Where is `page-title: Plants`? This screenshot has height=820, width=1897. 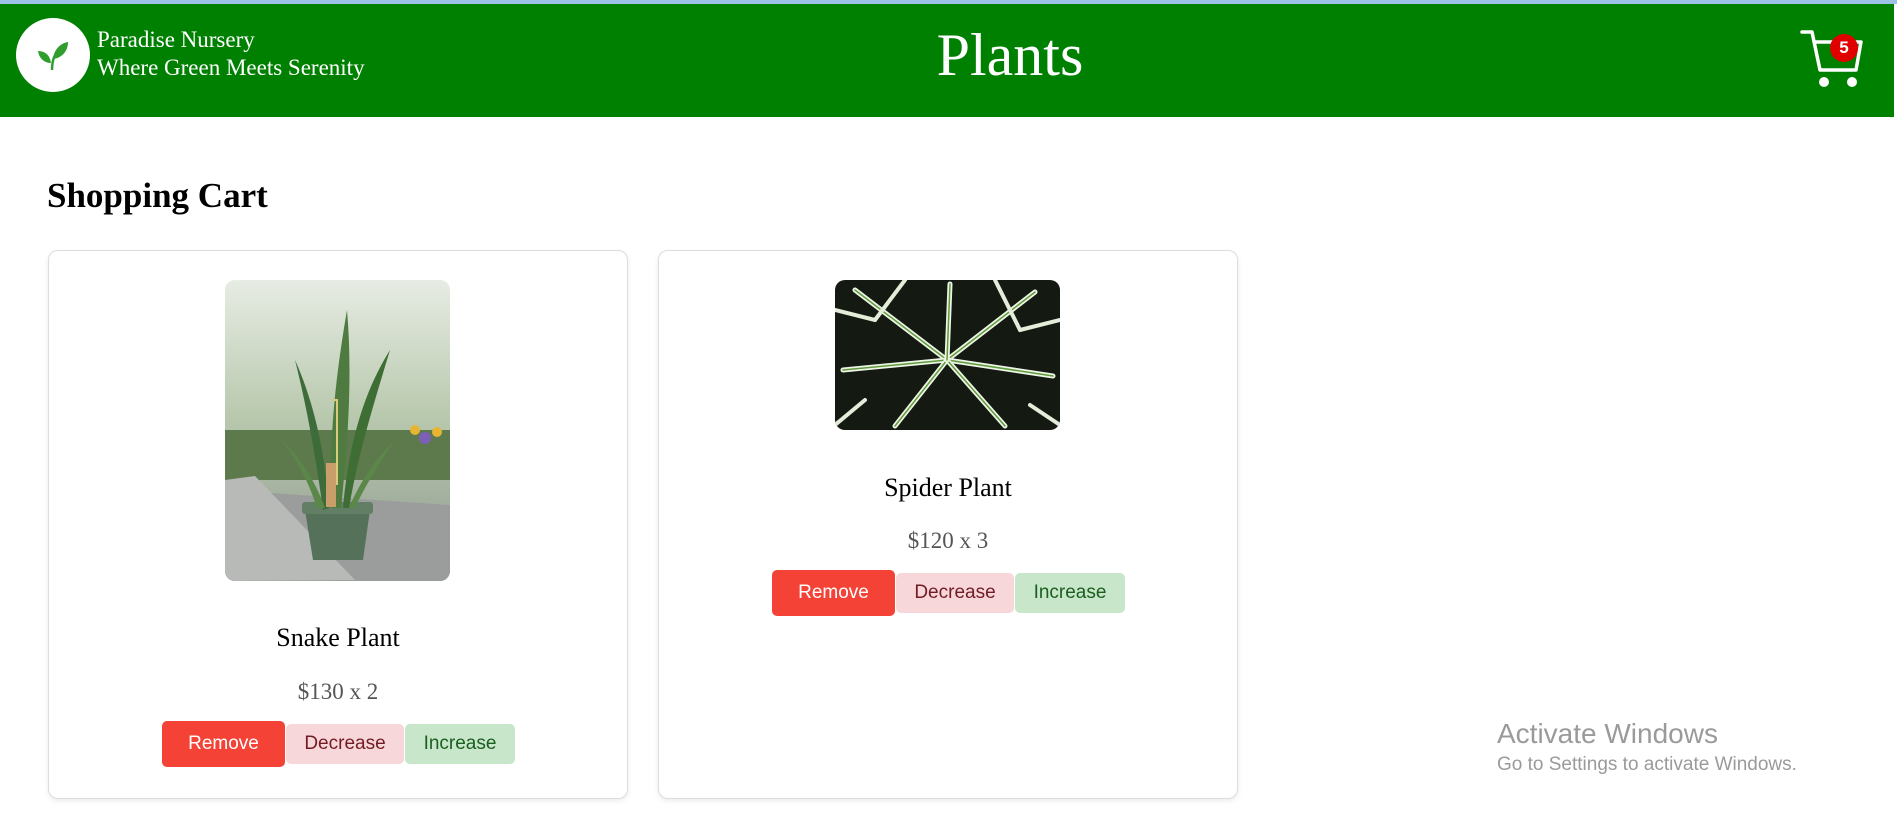 page-title: Plants is located at coordinates (948, 55).